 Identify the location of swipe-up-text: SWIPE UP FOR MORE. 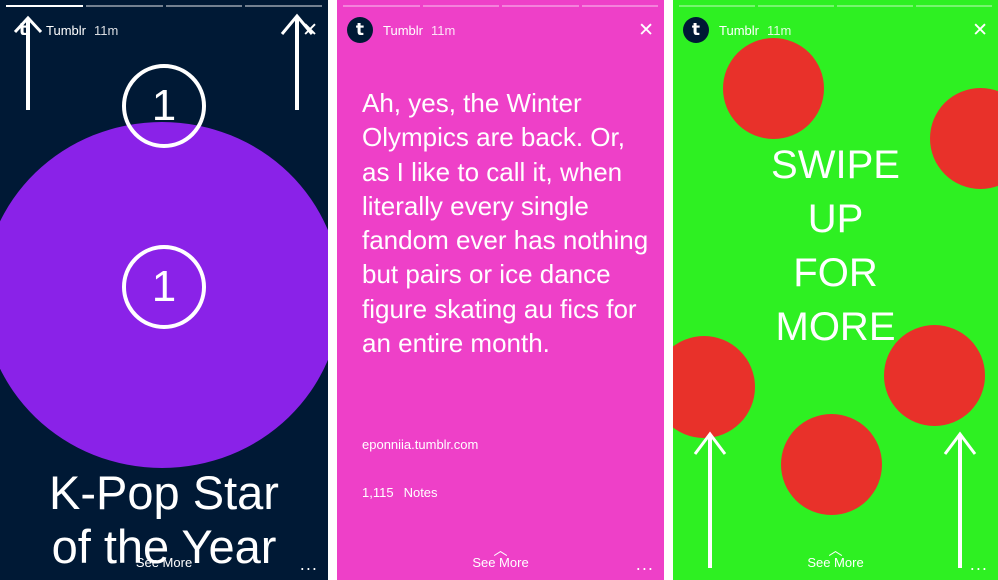
(835, 246).